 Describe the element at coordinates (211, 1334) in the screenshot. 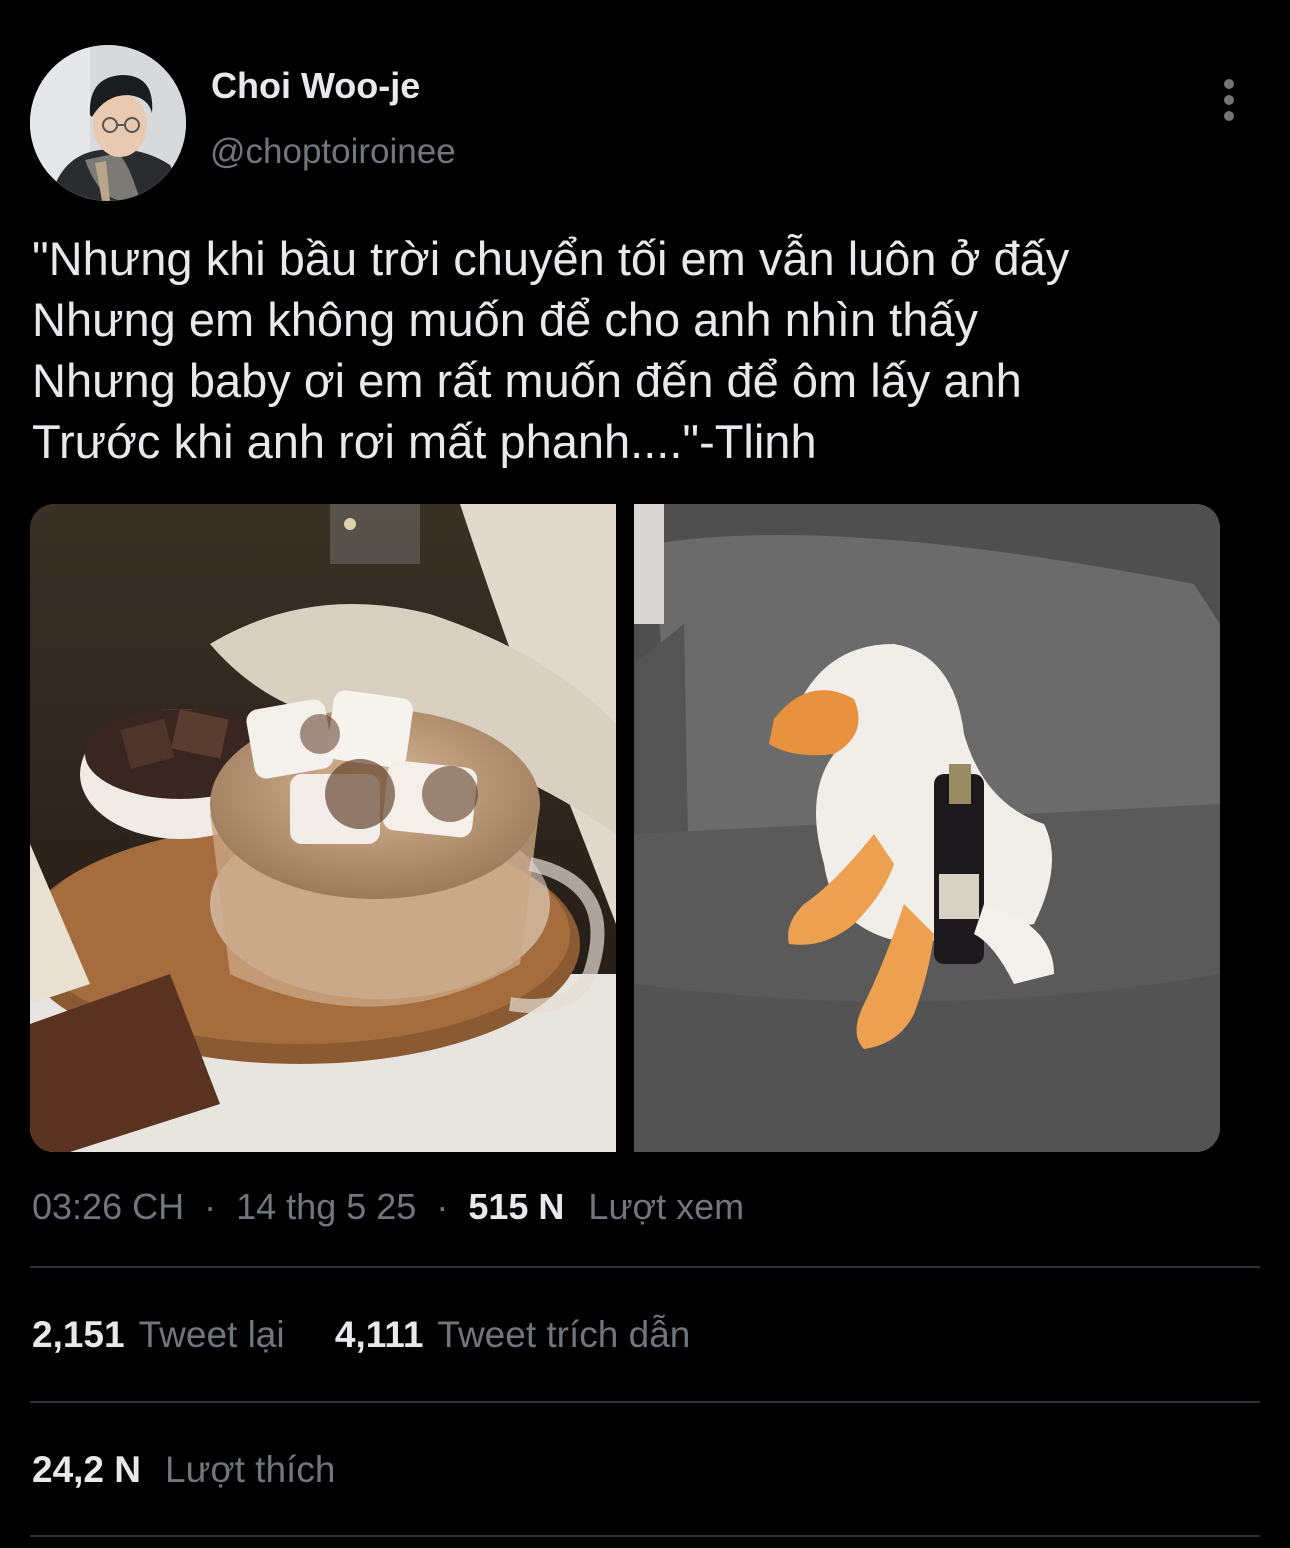

I see `retweets-label: Tweet lại` at that location.